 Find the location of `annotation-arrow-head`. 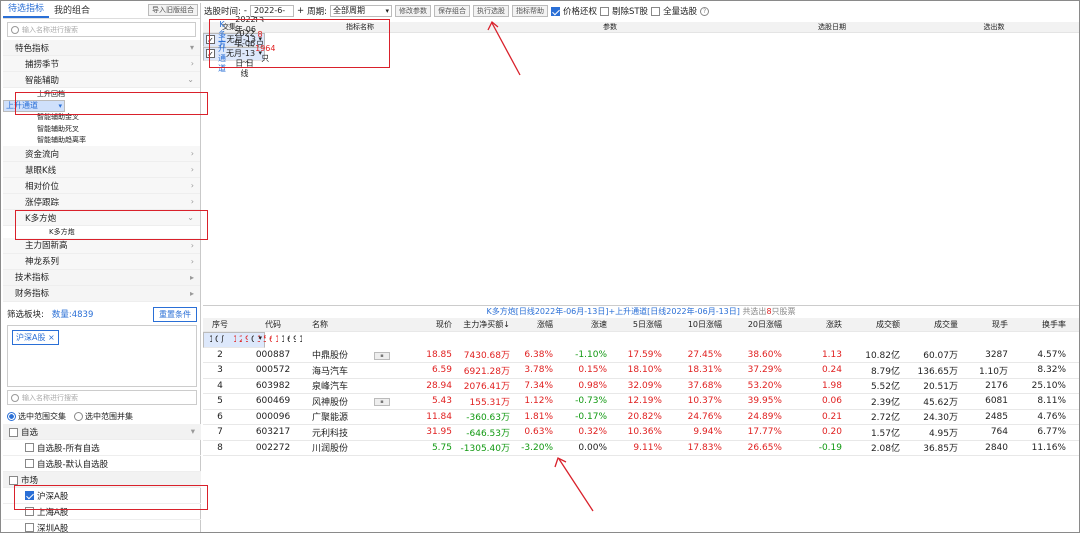

annotation-arrow-head is located at coordinates (560, 462).